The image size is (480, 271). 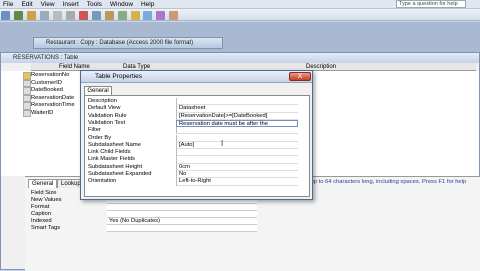 I want to click on menu-view: View, so click(x=48, y=4).